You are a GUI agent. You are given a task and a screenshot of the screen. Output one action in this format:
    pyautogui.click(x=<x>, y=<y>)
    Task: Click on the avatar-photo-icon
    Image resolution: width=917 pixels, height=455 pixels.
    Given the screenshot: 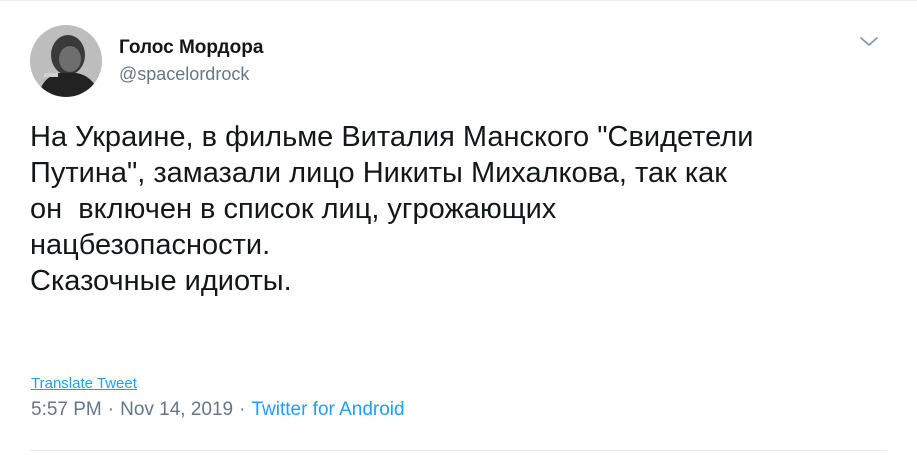 What is the action you would take?
    pyautogui.click(x=66, y=61)
    